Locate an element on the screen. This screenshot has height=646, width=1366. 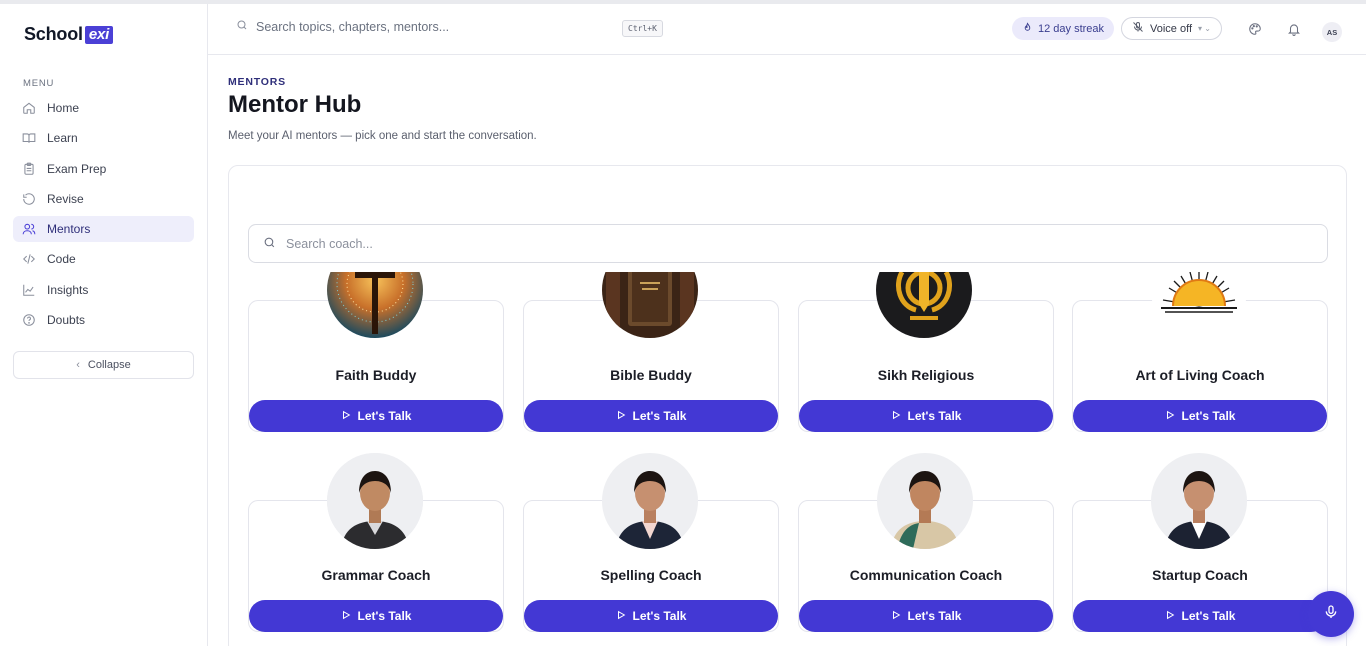
sidebar-item-label: Code is located at coordinates (61, 259).